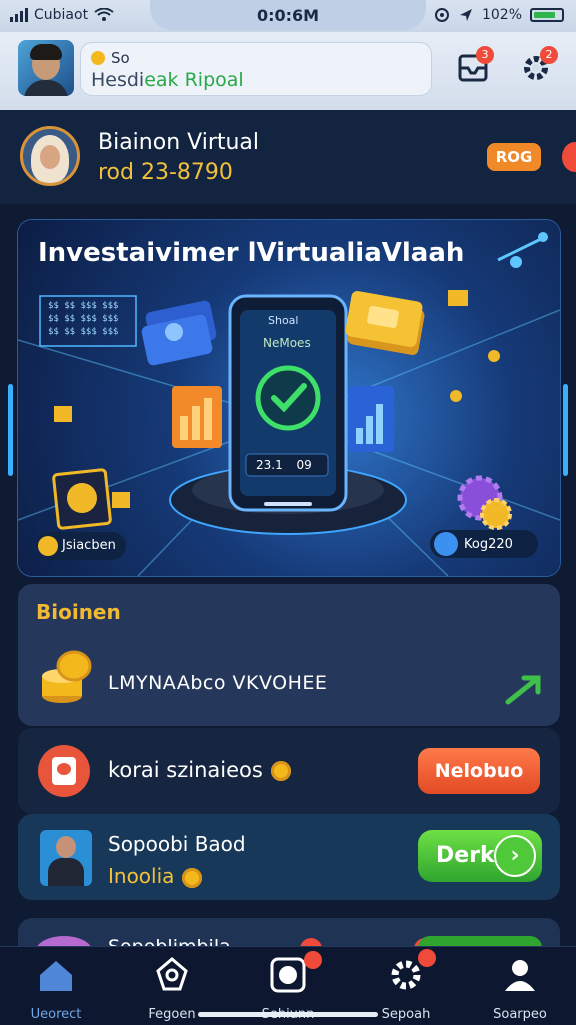 Image resolution: width=576 pixels, height=1025 pixels. Describe the element at coordinates (50, 156) in the screenshot. I see `profile-avatar` at that location.